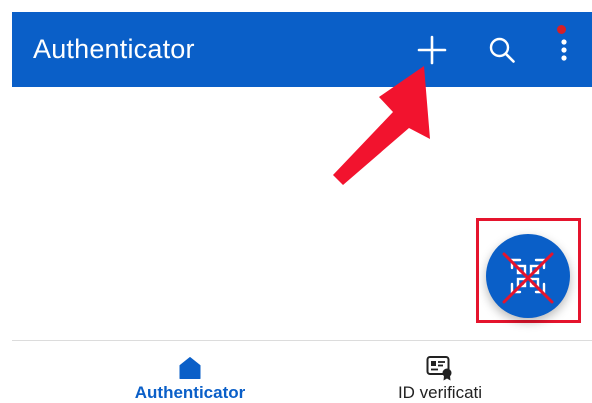 The image size is (592, 403). I want to click on qr-scan-icon, so click(528, 276).